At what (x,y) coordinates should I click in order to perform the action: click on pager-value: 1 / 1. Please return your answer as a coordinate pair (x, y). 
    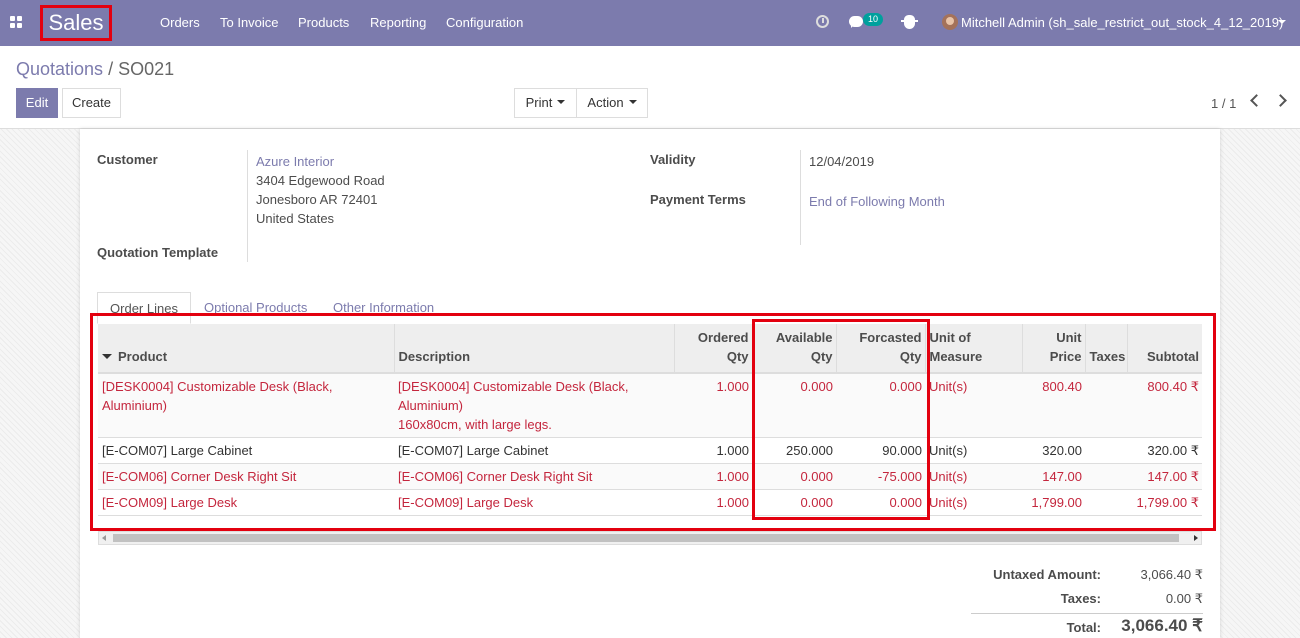
    Looking at the image, I should click on (1223, 103).